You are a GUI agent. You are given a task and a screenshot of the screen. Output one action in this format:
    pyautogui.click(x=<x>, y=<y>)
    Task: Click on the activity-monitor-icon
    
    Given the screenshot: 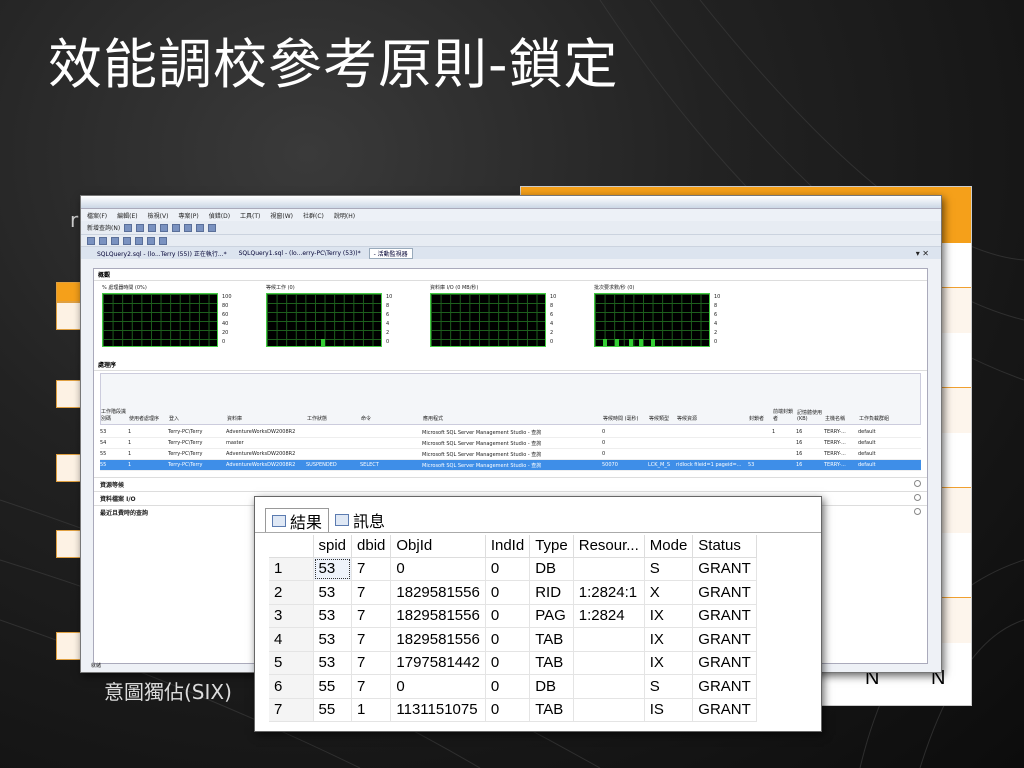 What is the action you would take?
    pyautogui.click(x=212, y=227)
    